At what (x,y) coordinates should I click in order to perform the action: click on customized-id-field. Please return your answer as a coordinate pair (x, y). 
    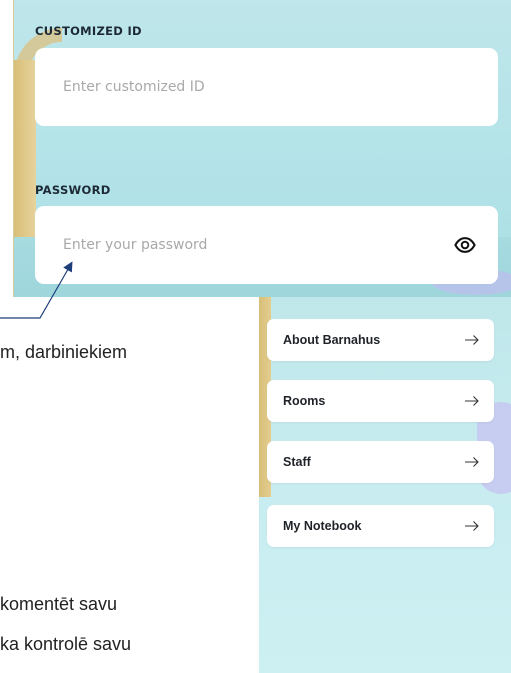
    Looking at the image, I should click on (266, 87).